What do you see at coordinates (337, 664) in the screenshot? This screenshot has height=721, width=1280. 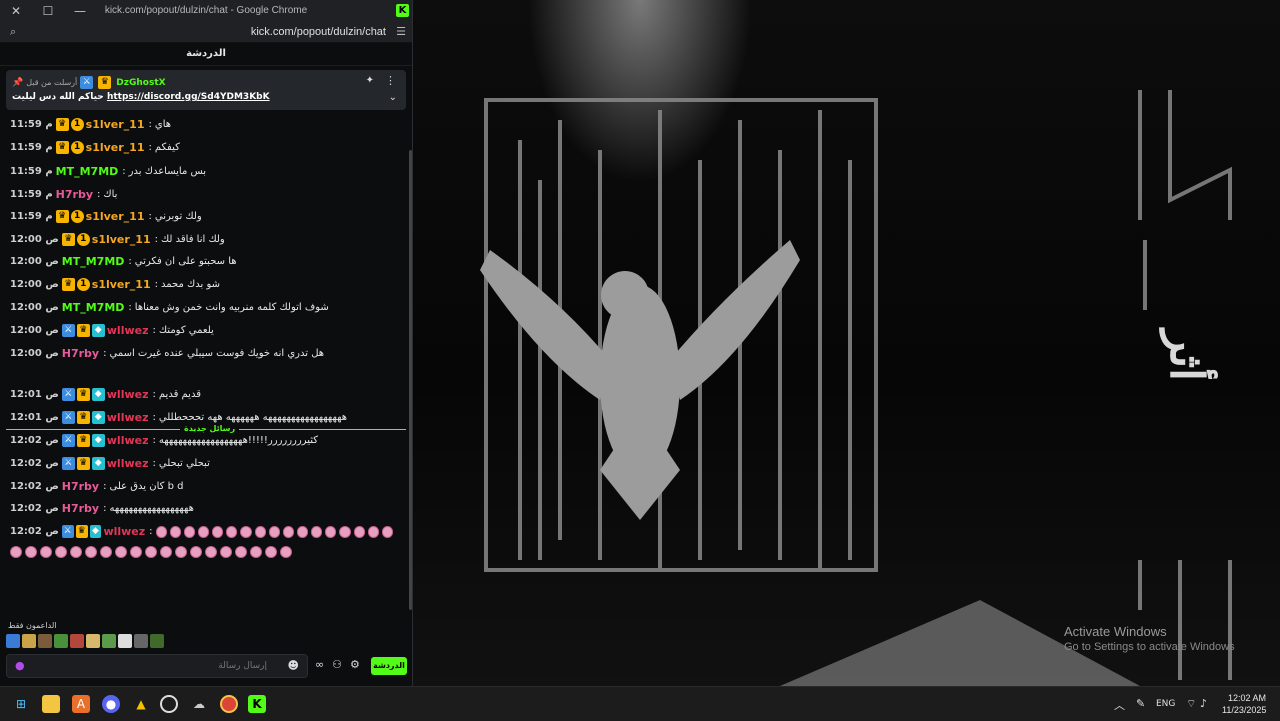 I see `users-icon: ⚇` at bounding box center [337, 664].